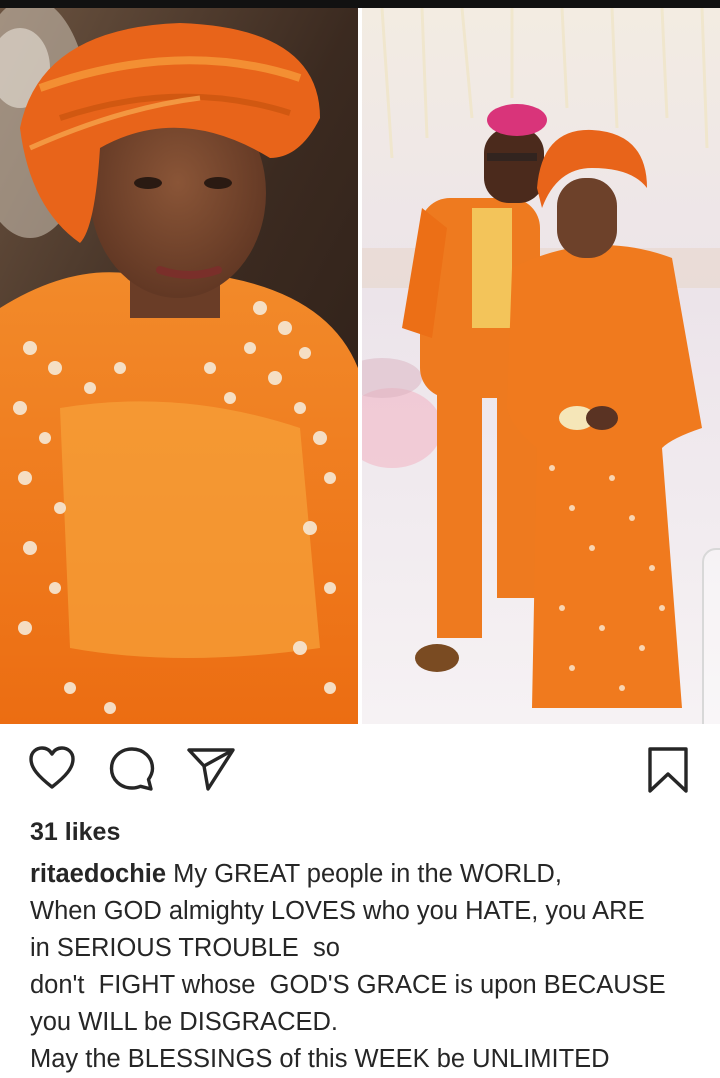 Image resolution: width=720 pixels, height=1078 pixels. I want to click on post-action-bar, so click(360, 769).